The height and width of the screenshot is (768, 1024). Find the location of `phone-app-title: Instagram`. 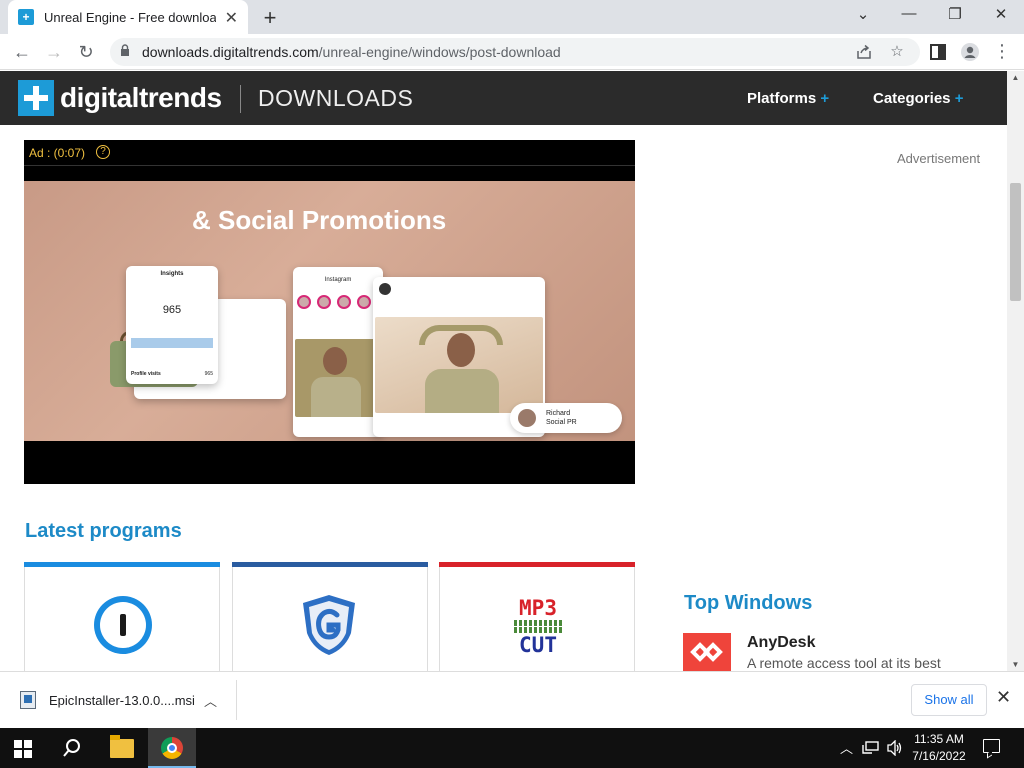

phone-app-title: Instagram is located at coordinates (338, 280).